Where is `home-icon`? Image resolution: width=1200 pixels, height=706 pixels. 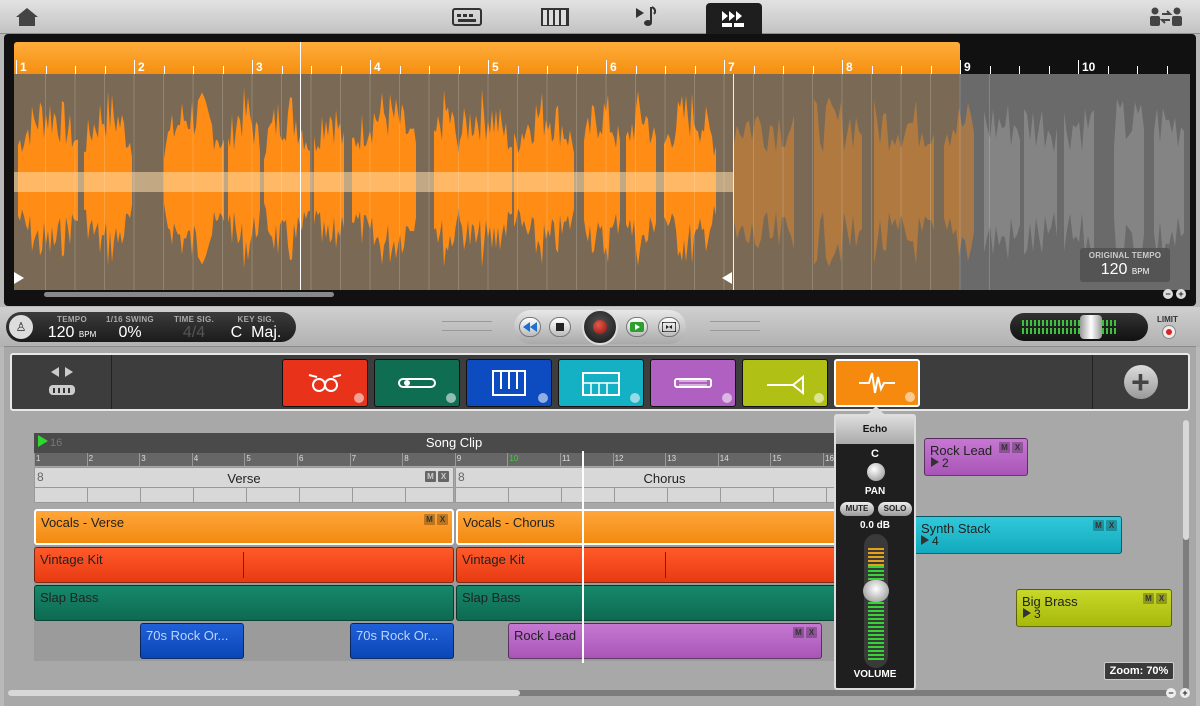 home-icon is located at coordinates (27, 17).